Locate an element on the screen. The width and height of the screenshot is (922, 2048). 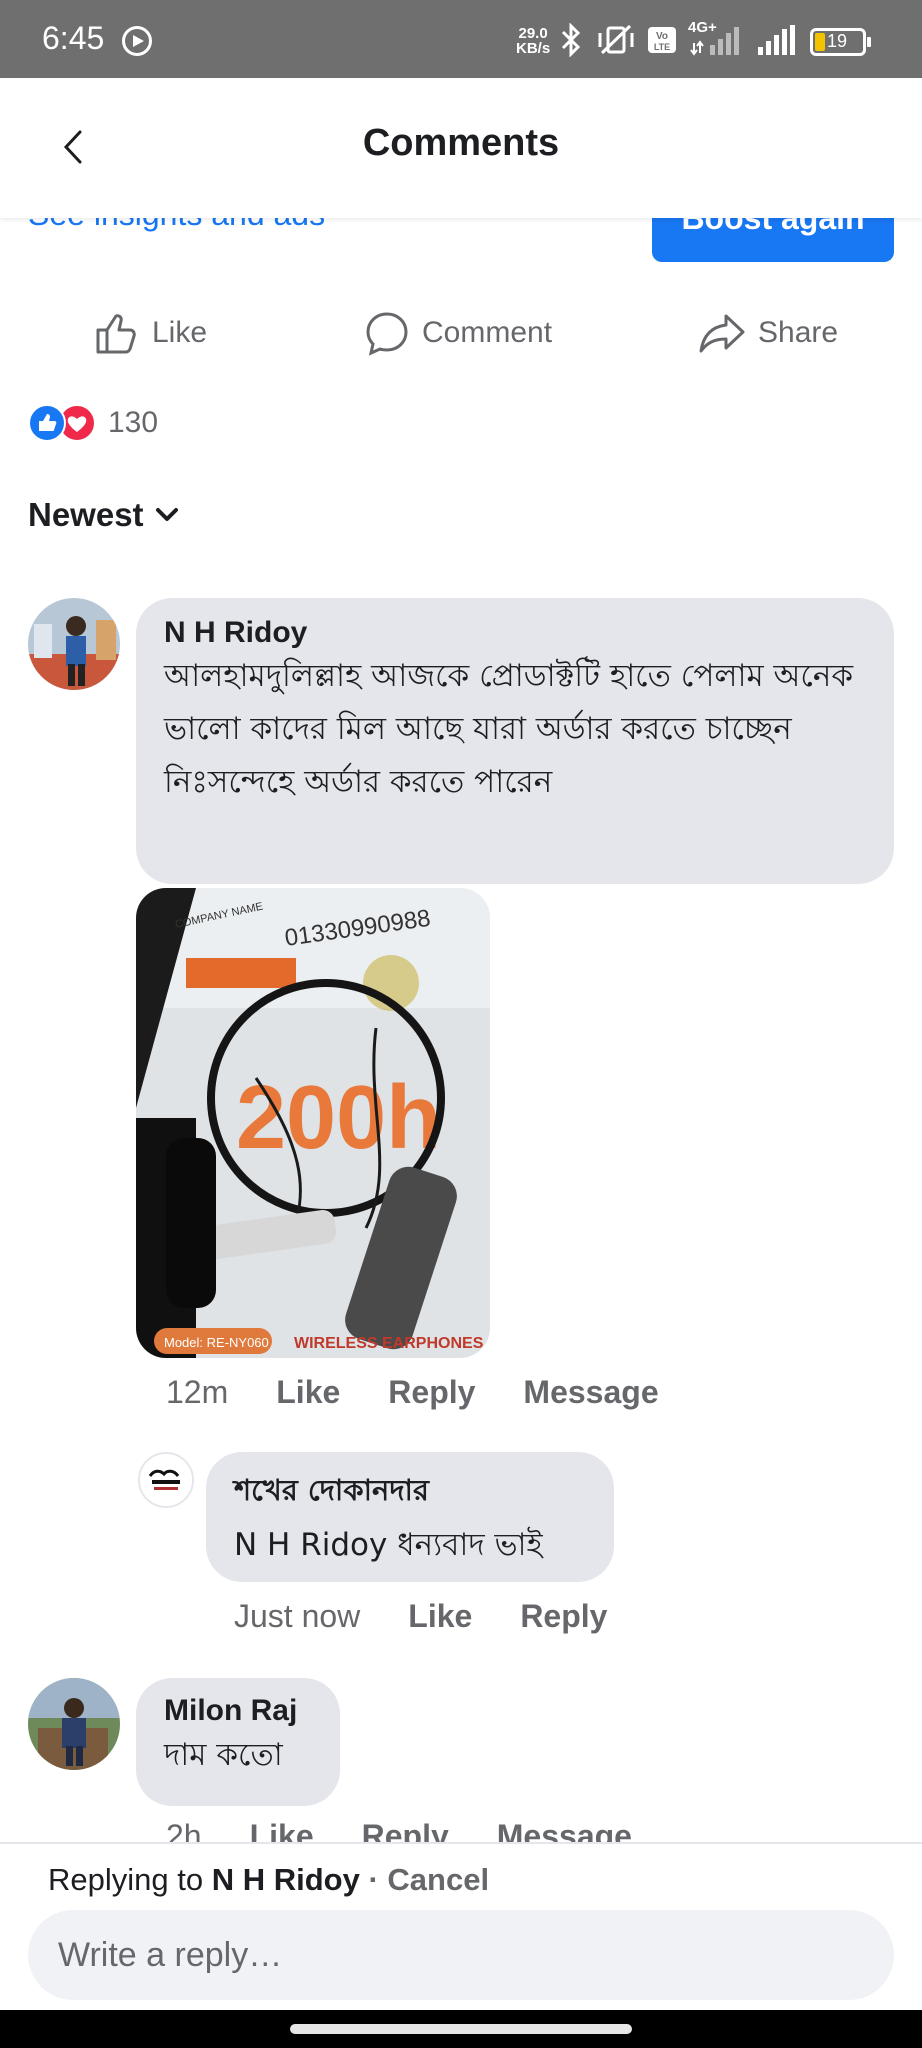
battery-level: 19 is located at coordinates (837, 41).